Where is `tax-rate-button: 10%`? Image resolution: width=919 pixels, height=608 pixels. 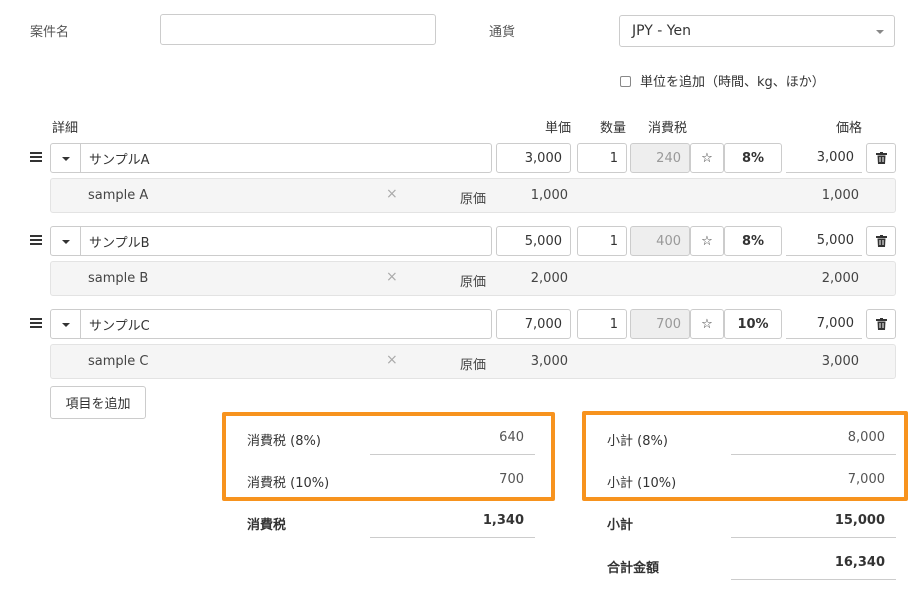 tax-rate-button: 10% is located at coordinates (753, 324).